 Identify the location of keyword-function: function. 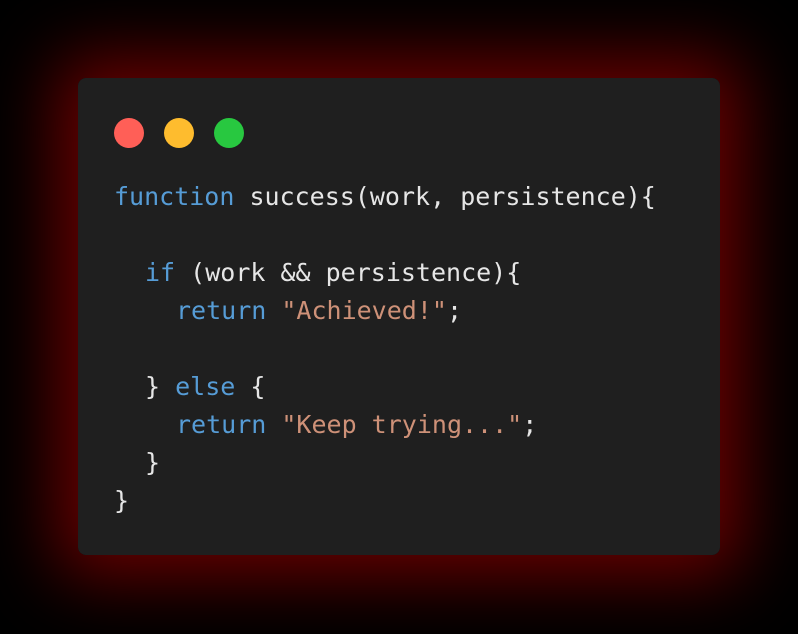
(174, 196).